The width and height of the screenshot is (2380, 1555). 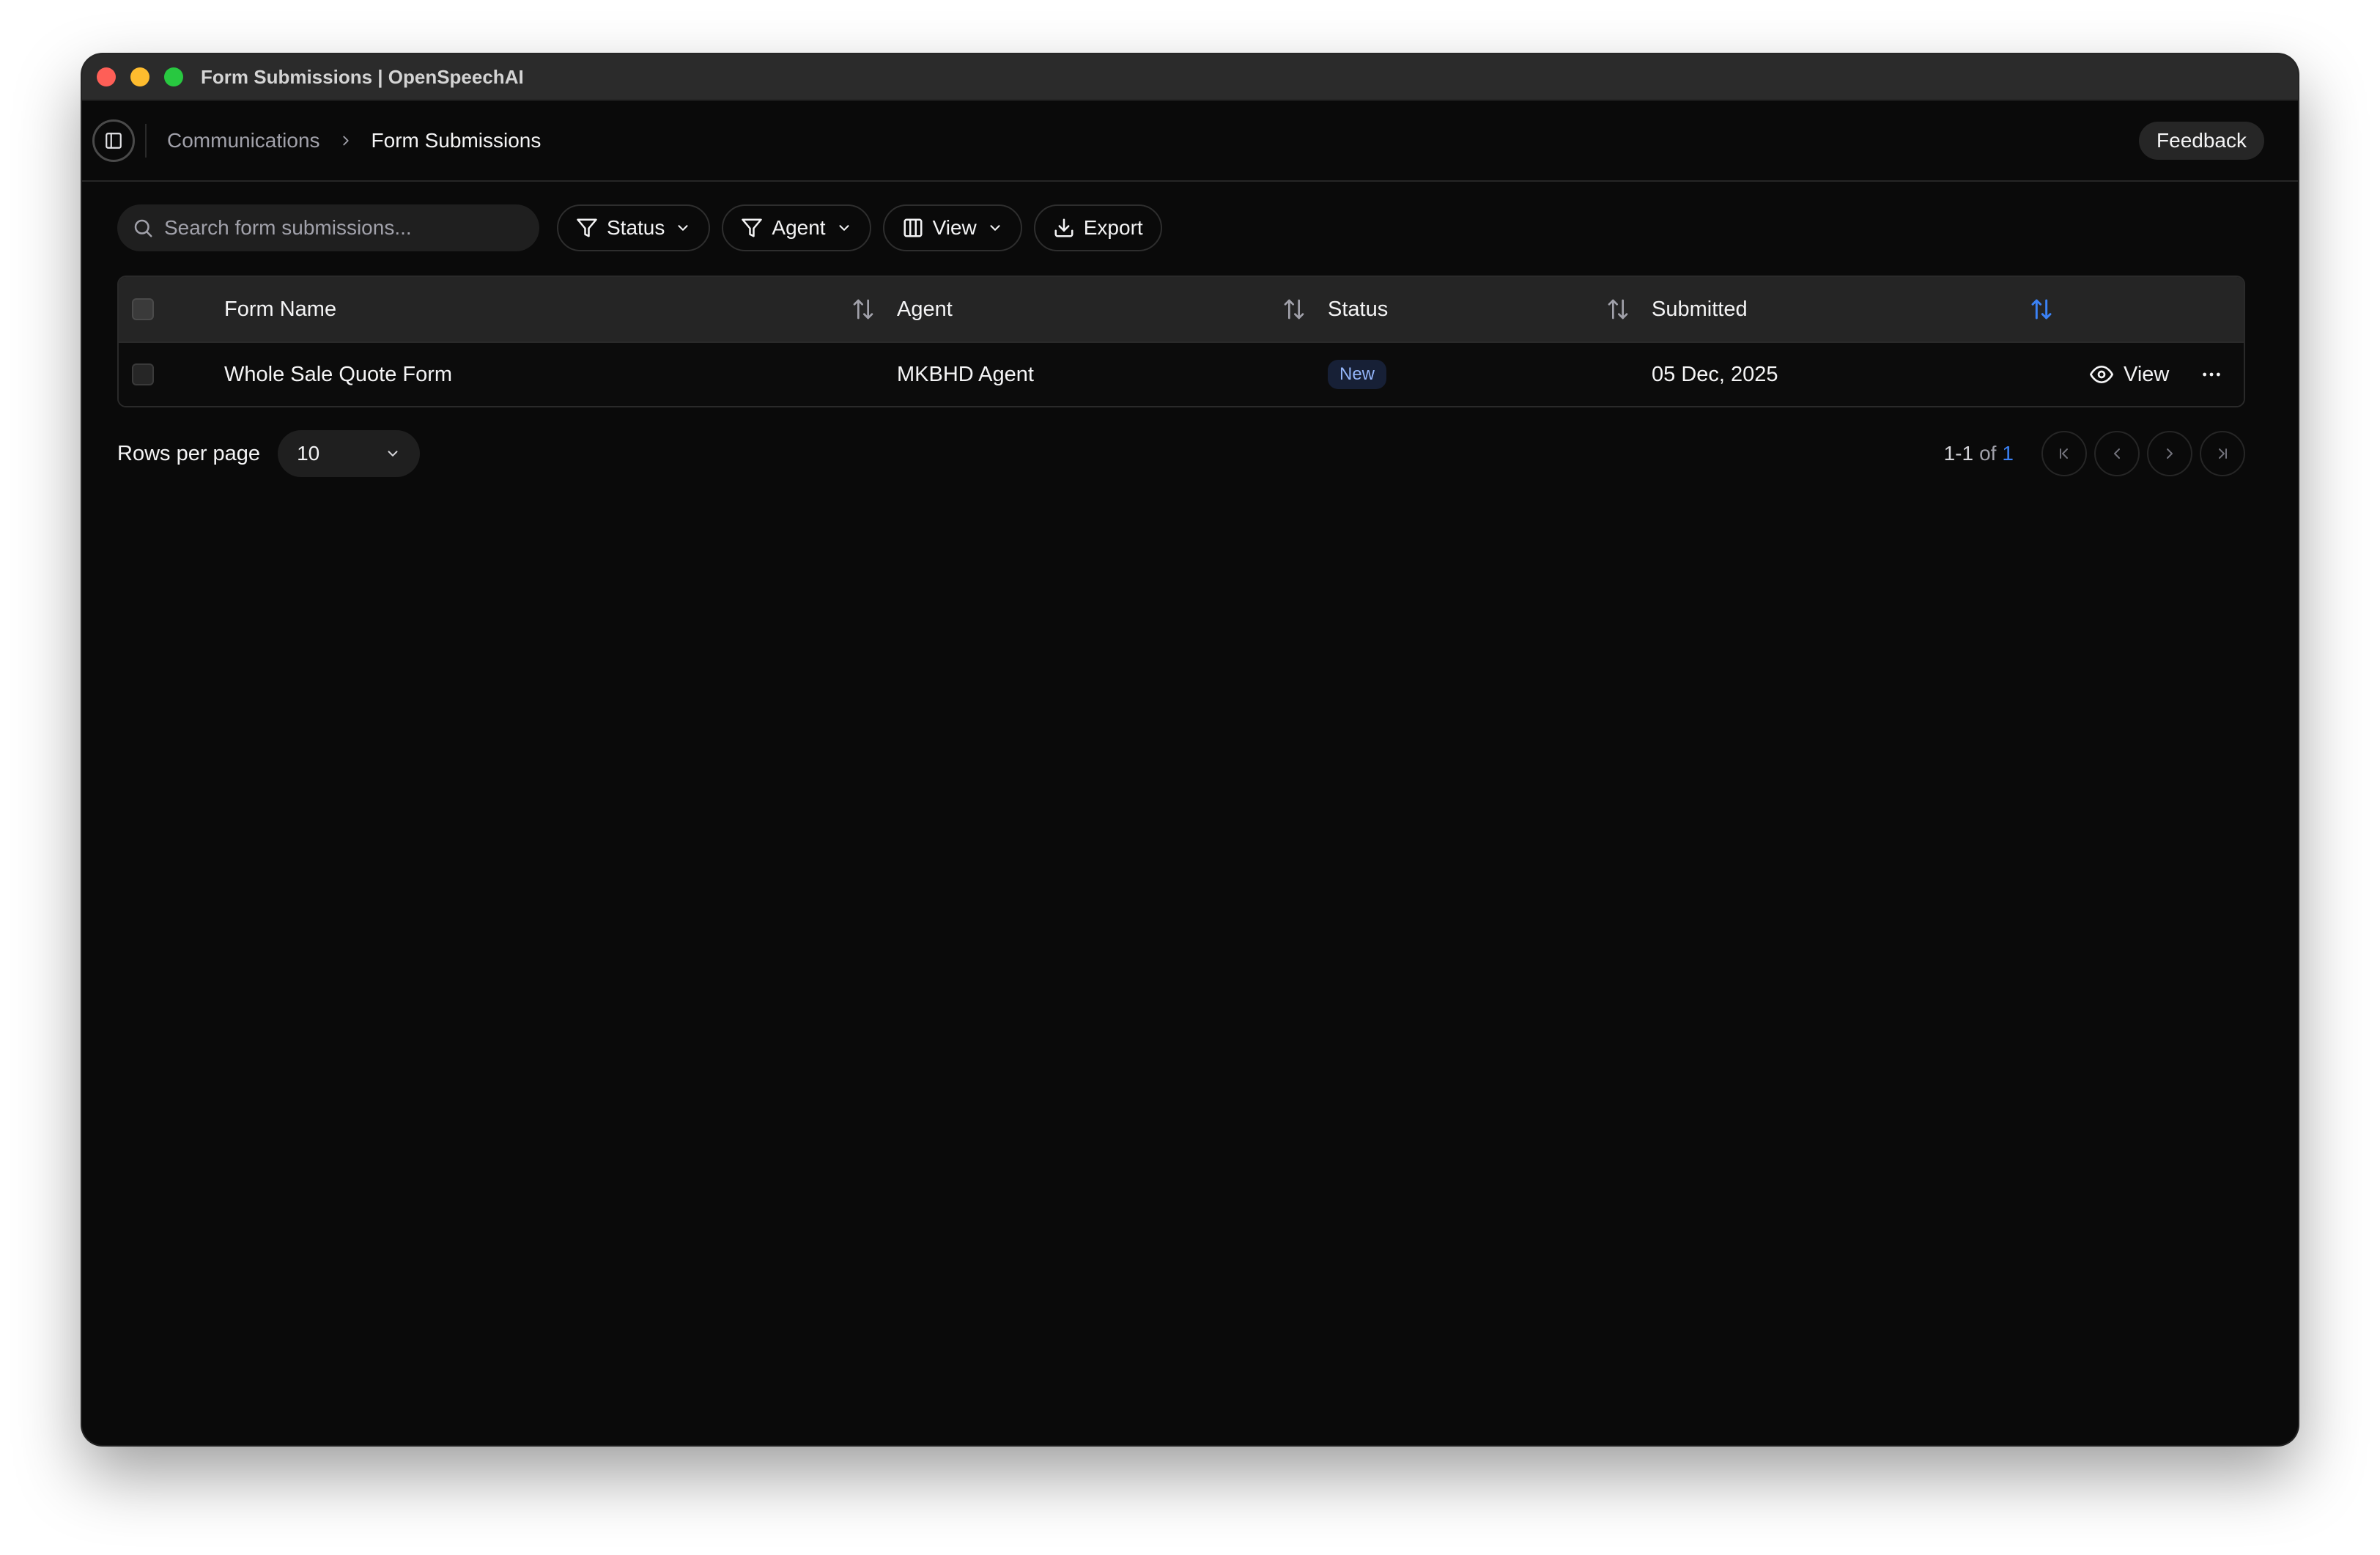 I want to click on agent-filter-label: Agent, so click(x=799, y=227).